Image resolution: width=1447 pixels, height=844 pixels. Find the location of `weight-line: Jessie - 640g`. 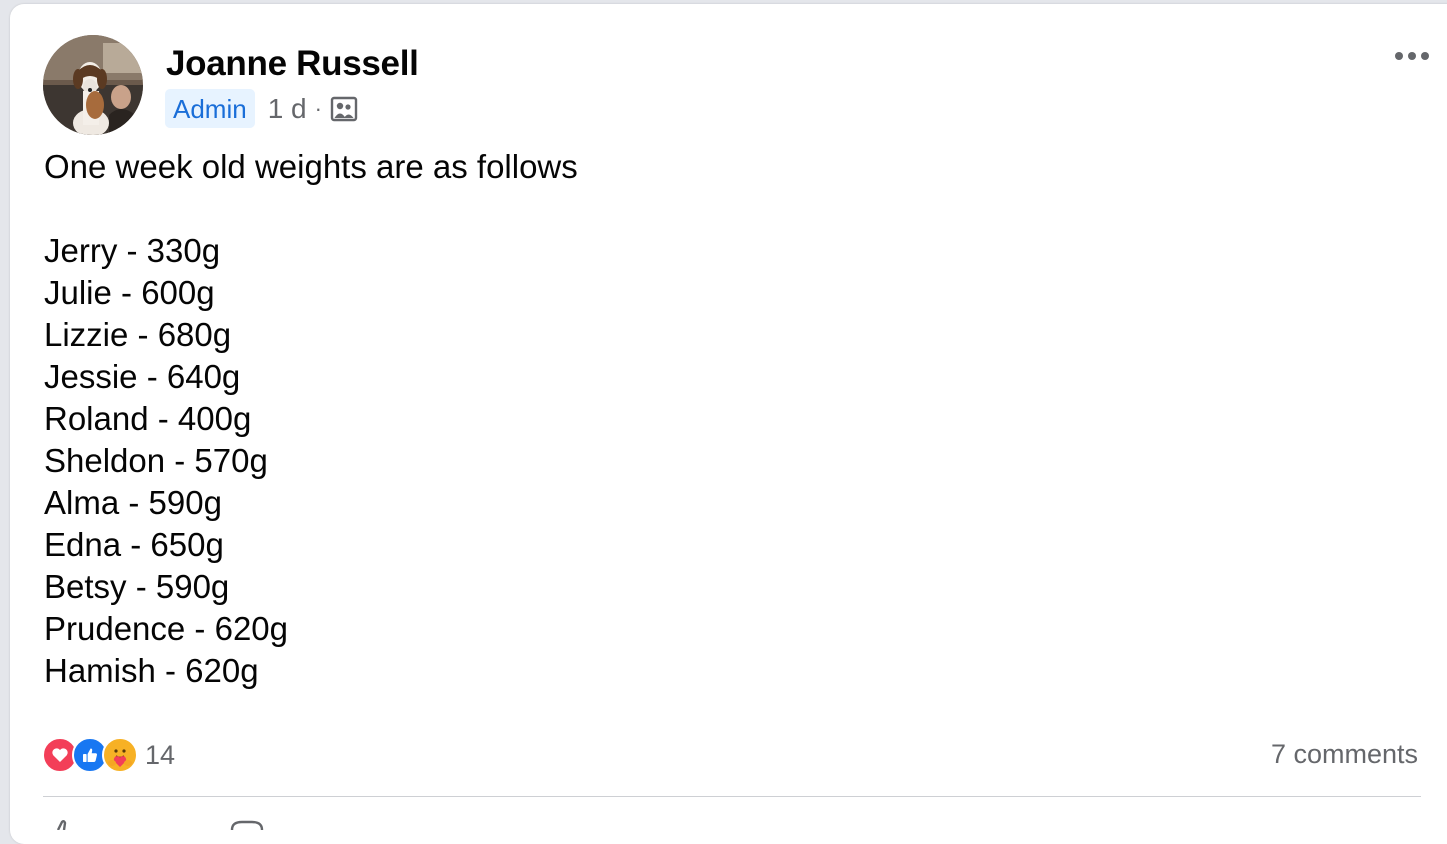

weight-line: Jessie - 640g is located at coordinates (142, 376).